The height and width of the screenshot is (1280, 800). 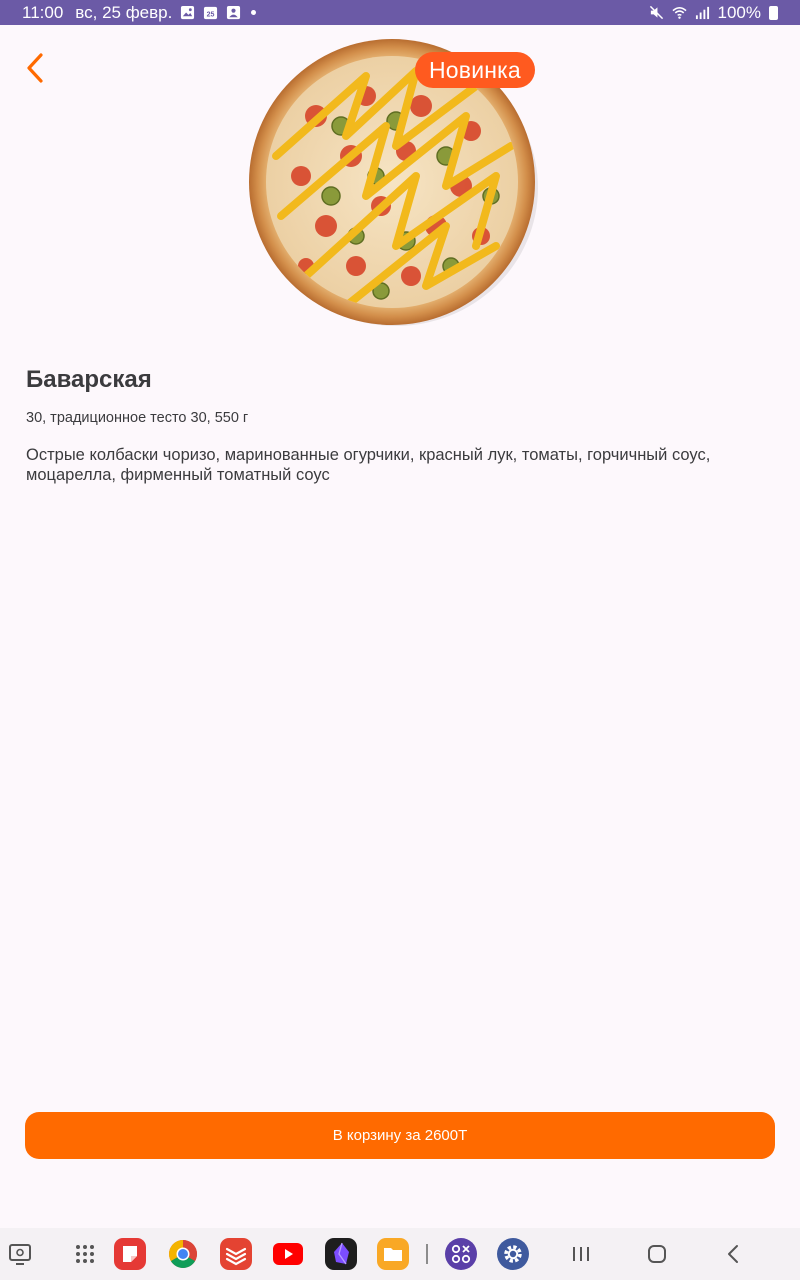 I want to click on product-meta: 30, традиционное тесто 30, 550 г, so click(x=137, y=418).